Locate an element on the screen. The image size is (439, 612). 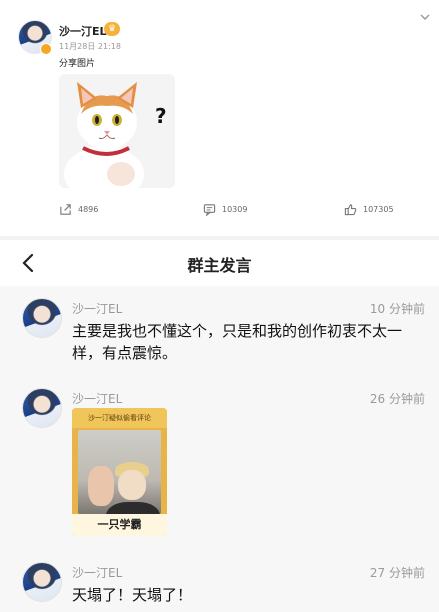
sticker-top-caption: 沙一汀疑似偷看评论 is located at coordinates (119, 418).